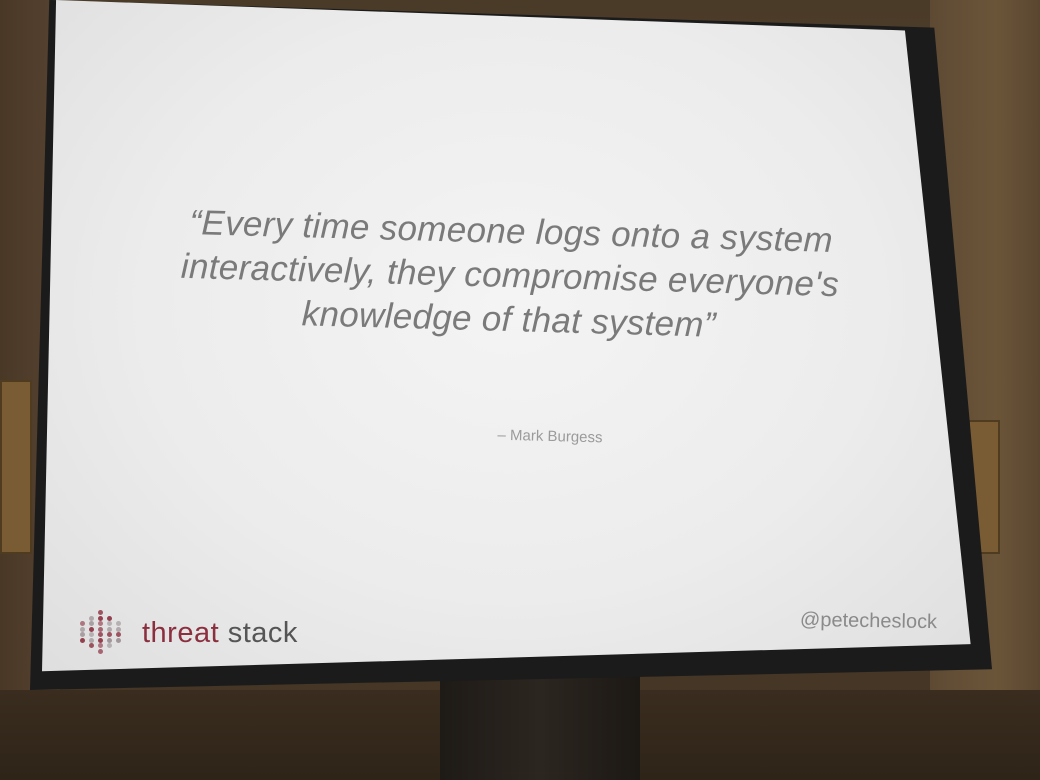 Image resolution: width=1040 pixels, height=780 pixels. What do you see at coordinates (181, 632) in the screenshot?
I see `logo-word-threat: threat` at bounding box center [181, 632].